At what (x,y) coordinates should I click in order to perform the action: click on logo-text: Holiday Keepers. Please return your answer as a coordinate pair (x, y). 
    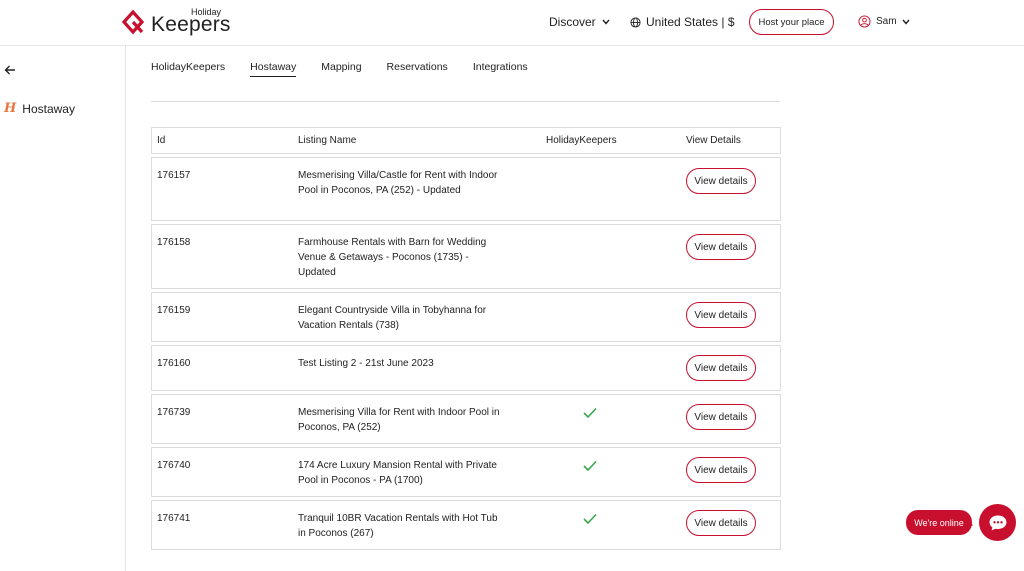
    Looking at the image, I should click on (190, 22).